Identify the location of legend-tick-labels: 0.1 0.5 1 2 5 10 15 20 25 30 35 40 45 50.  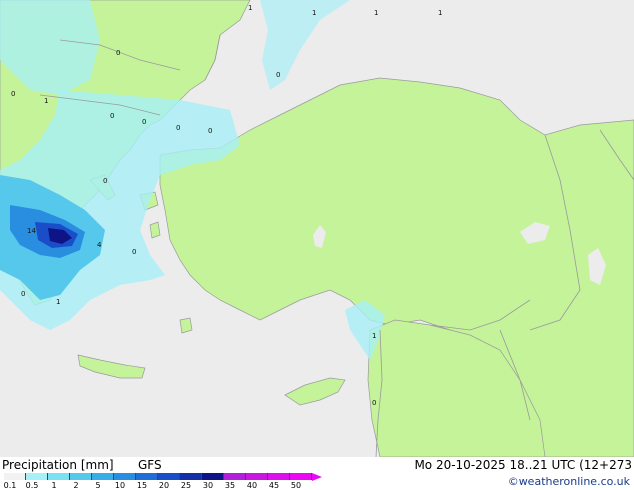
(170, 485).